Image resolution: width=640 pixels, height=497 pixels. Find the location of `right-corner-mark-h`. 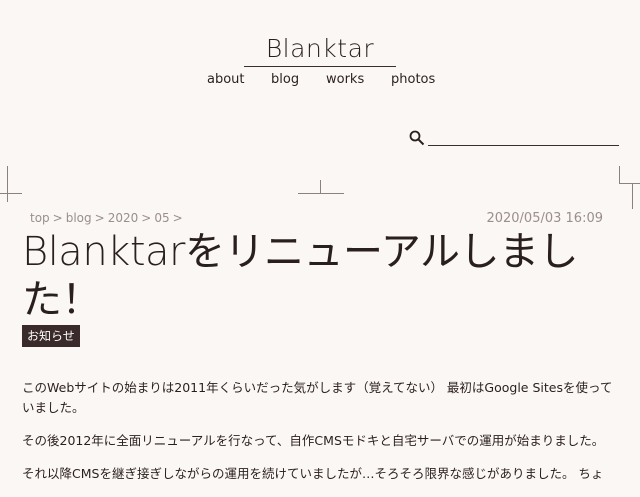

right-corner-mark-h is located at coordinates (629, 183).